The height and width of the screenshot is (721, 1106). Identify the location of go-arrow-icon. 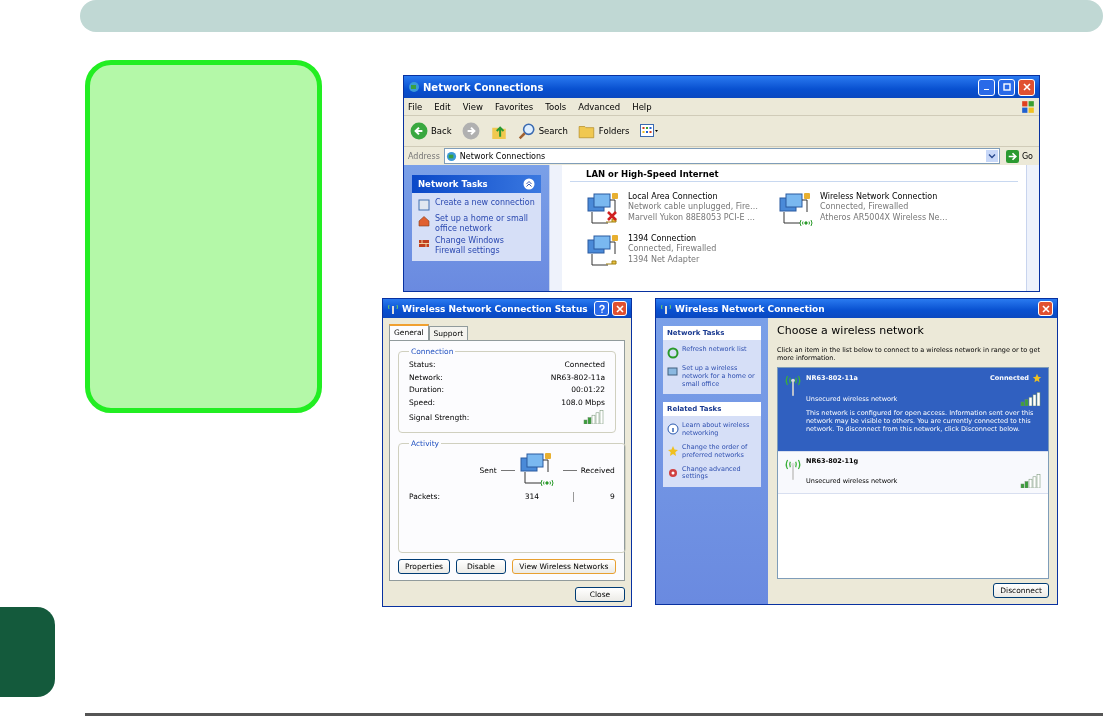
(1012, 156).